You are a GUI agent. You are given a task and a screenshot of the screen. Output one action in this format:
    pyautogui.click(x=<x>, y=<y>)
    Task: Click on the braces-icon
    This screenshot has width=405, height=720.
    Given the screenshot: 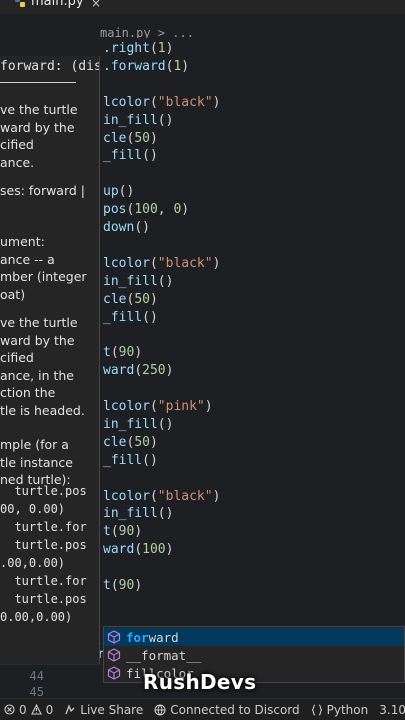 What is the action you would take?
    pyautogui.click(x=316, y=709)
    